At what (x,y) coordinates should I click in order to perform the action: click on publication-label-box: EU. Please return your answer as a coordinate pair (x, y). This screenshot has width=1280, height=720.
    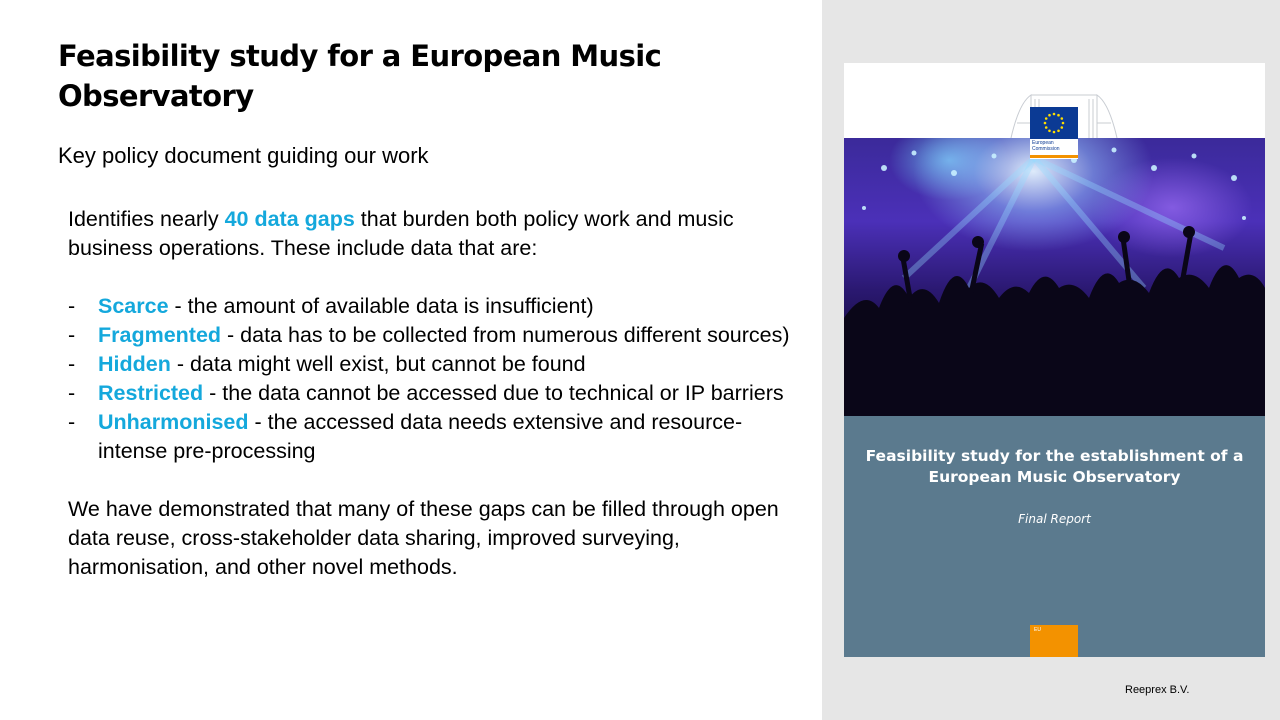
    Looking at the image, I should click on (1054, 641).